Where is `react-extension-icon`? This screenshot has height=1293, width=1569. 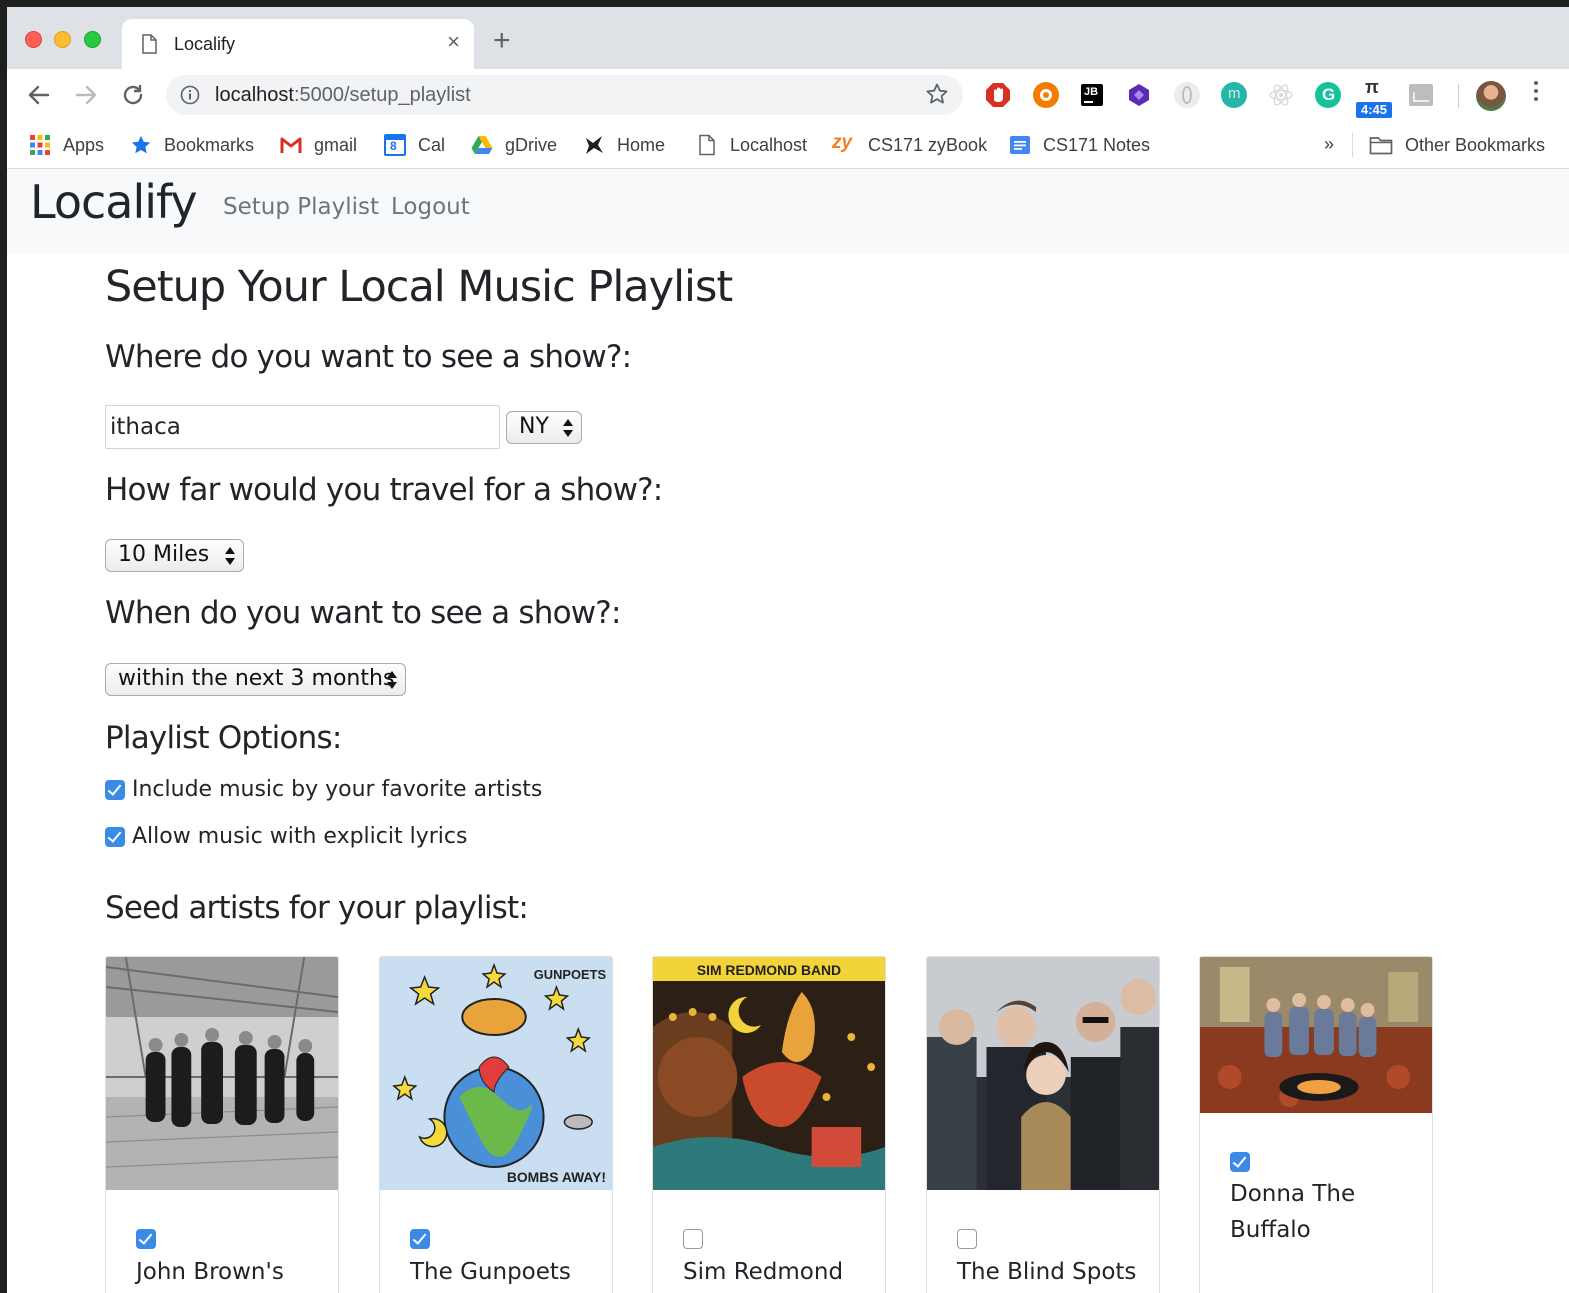
react-extension-icon is located at coordinates (1281, 95).